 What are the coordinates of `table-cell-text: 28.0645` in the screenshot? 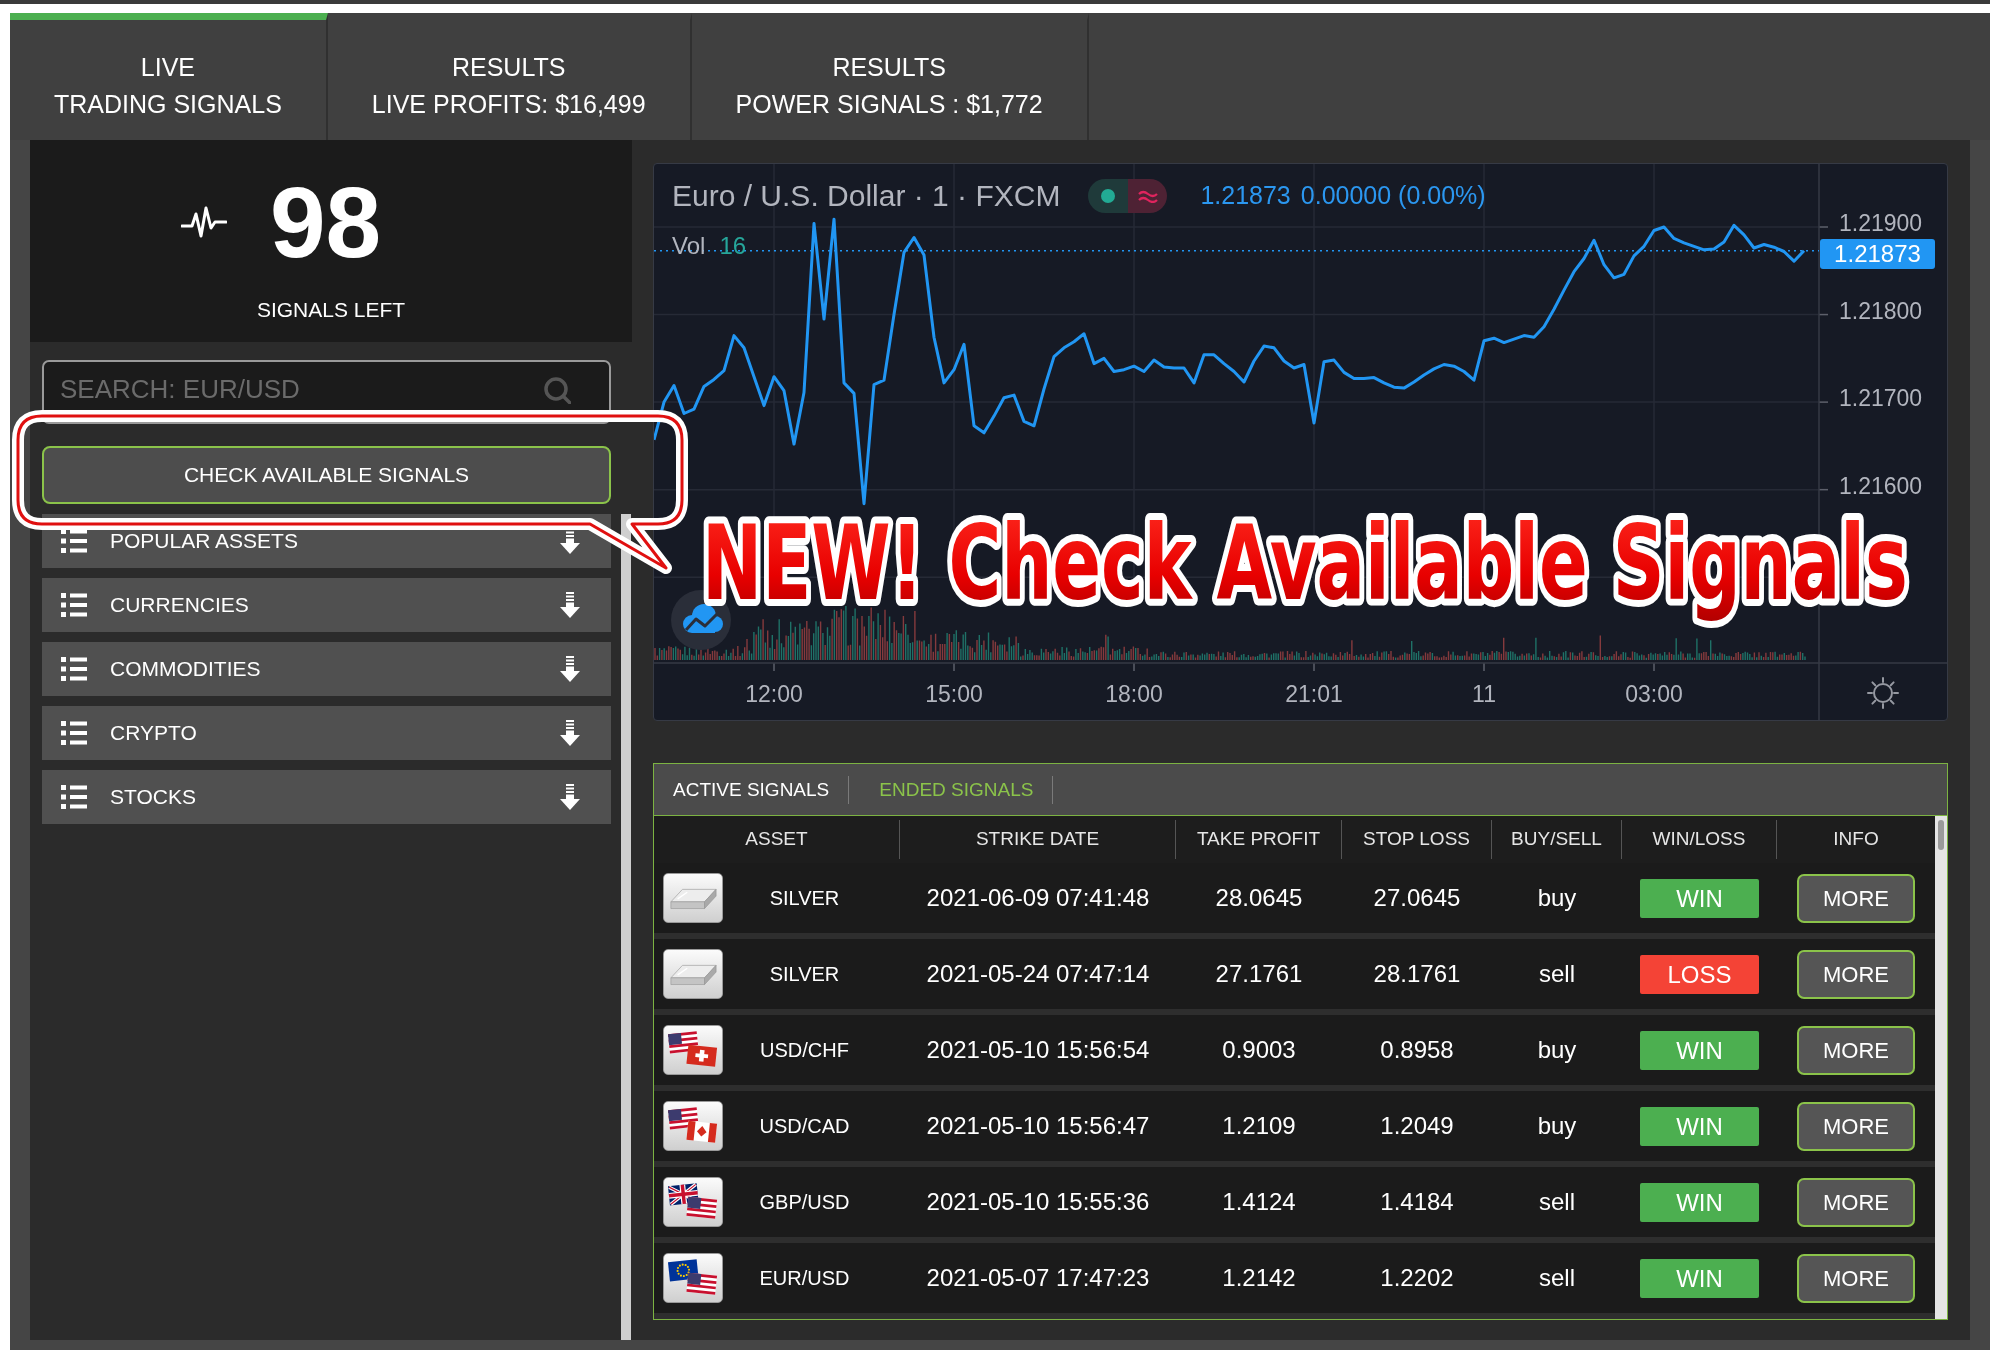 It's located at (1259, 898).